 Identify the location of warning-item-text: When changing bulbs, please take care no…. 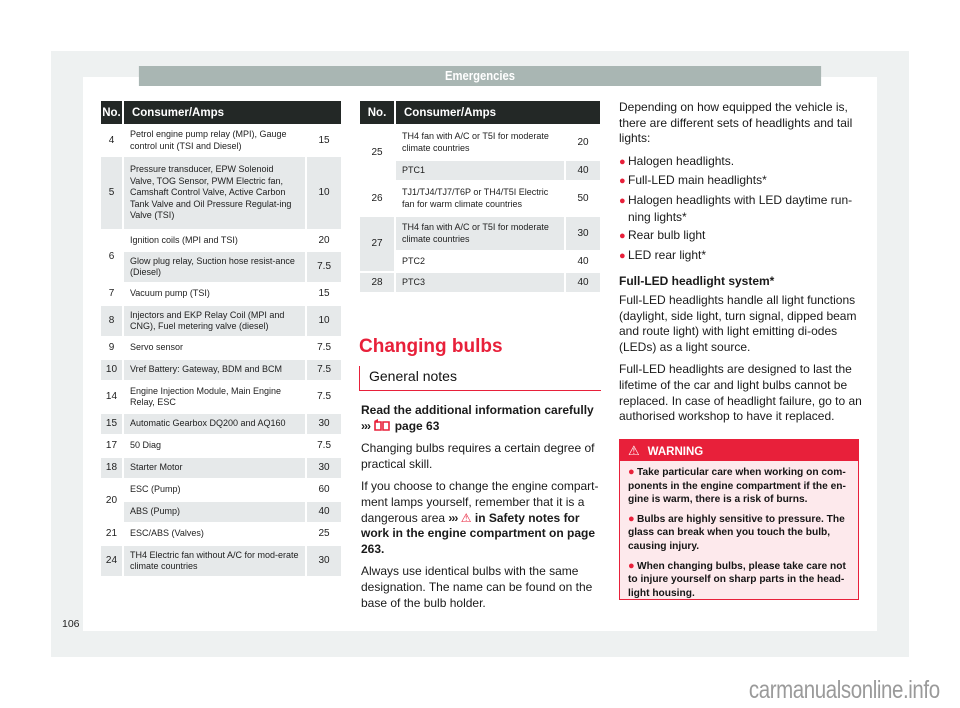
(737, 579).